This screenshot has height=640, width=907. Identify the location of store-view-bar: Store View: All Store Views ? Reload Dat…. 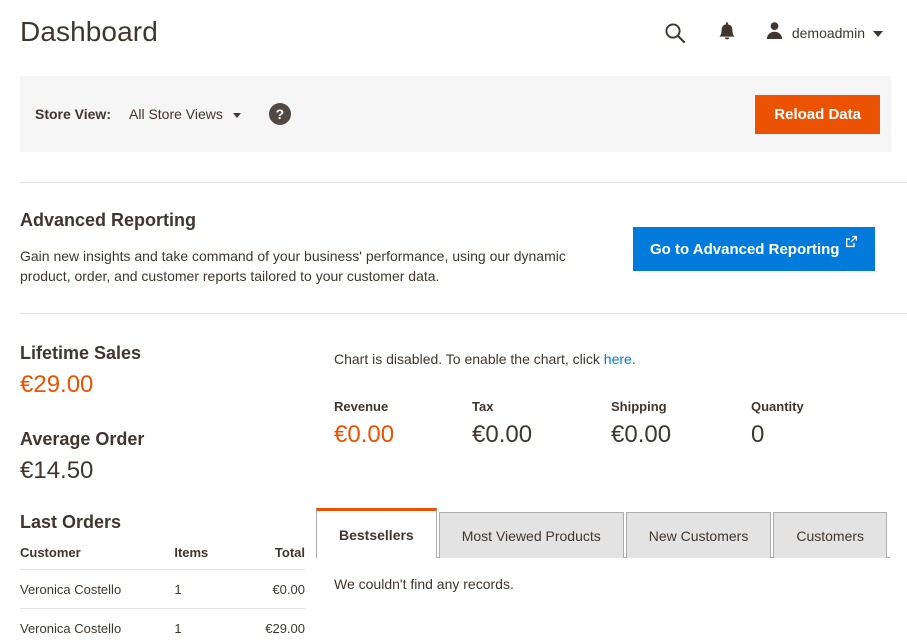
(455, 114).